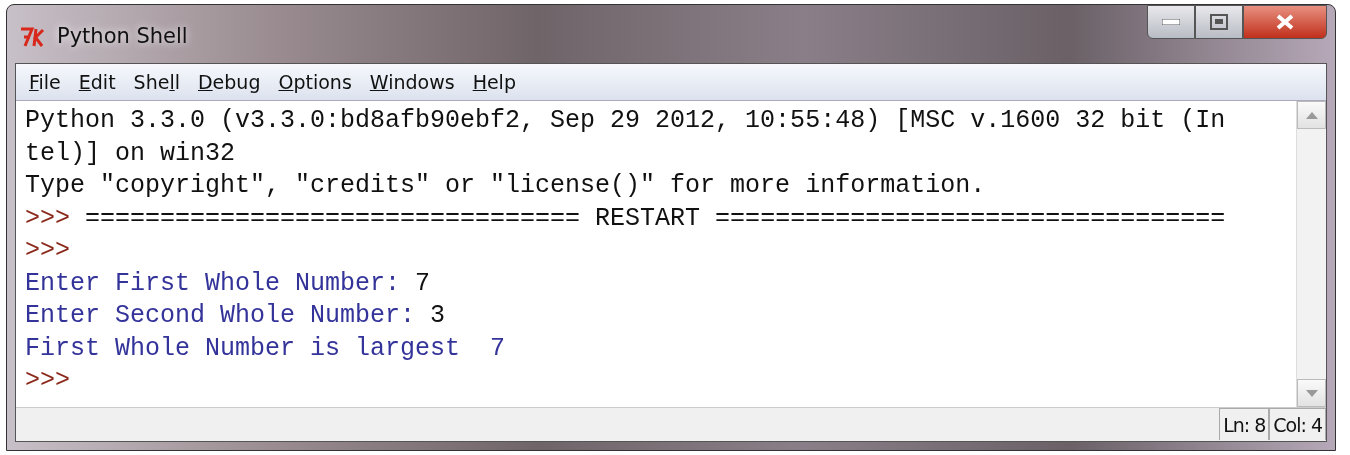 The width and height of the screenshot is (1350, 455). I want to click on minimize-icon, so click(1171, 22).